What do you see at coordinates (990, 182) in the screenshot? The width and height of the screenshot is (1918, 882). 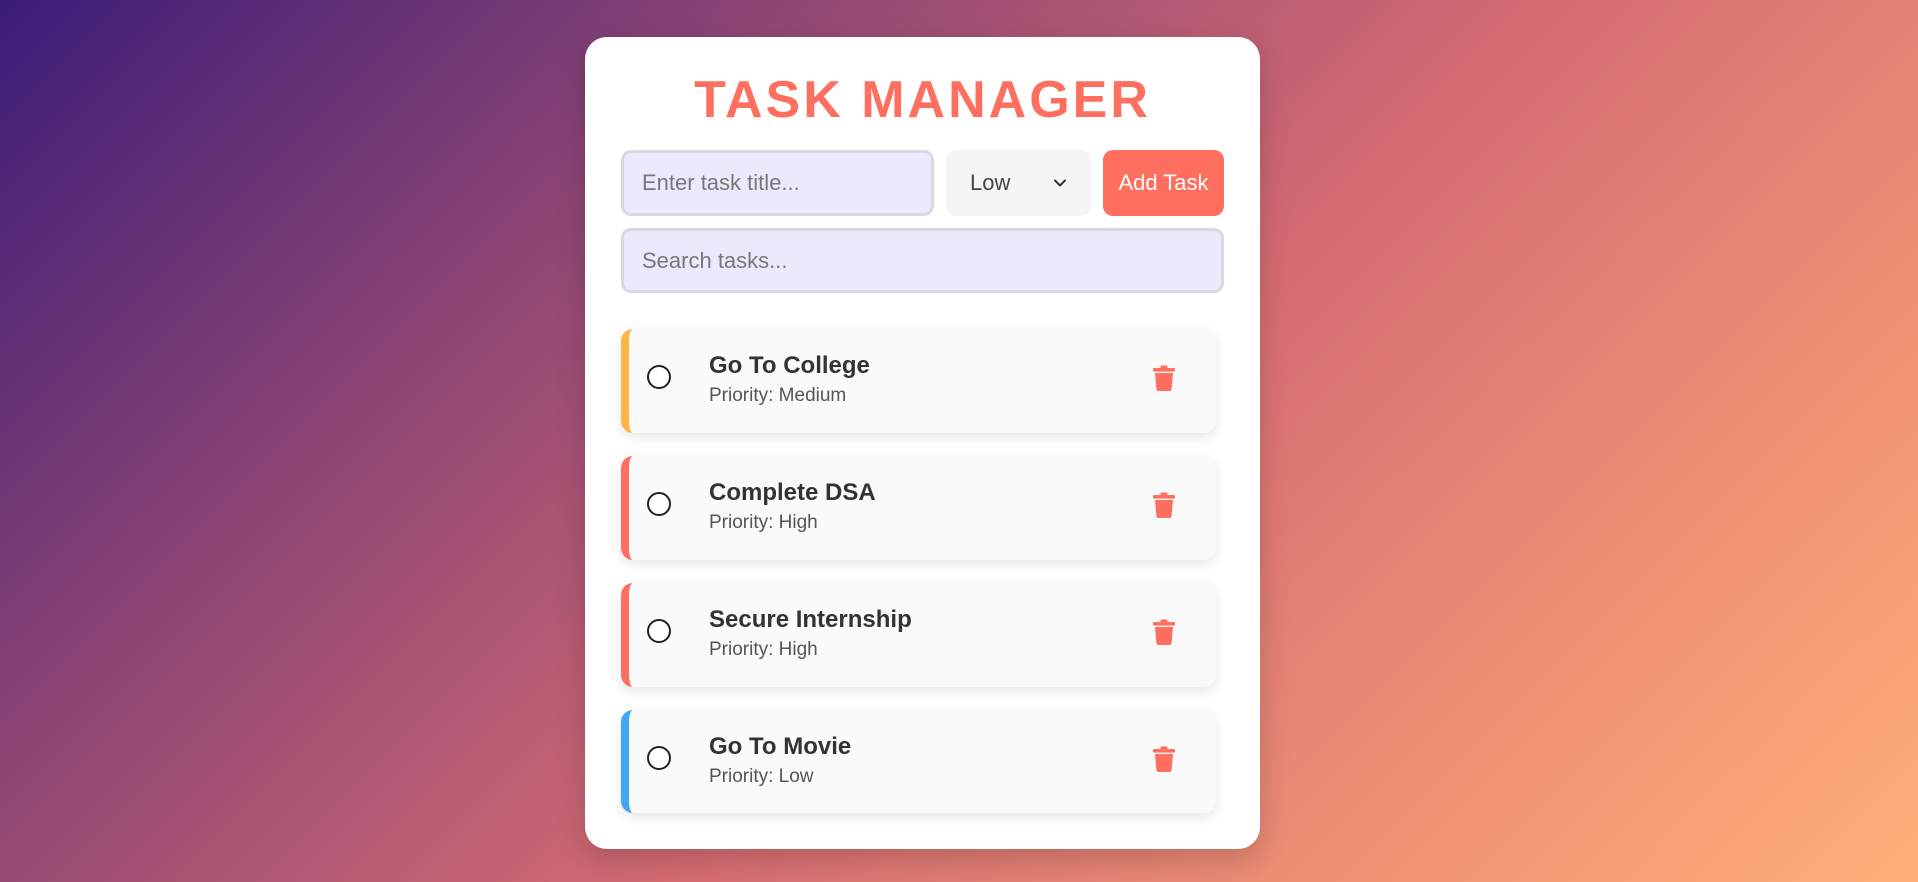 I see `priority-select-value: Low` at bounding box center [990, 182].